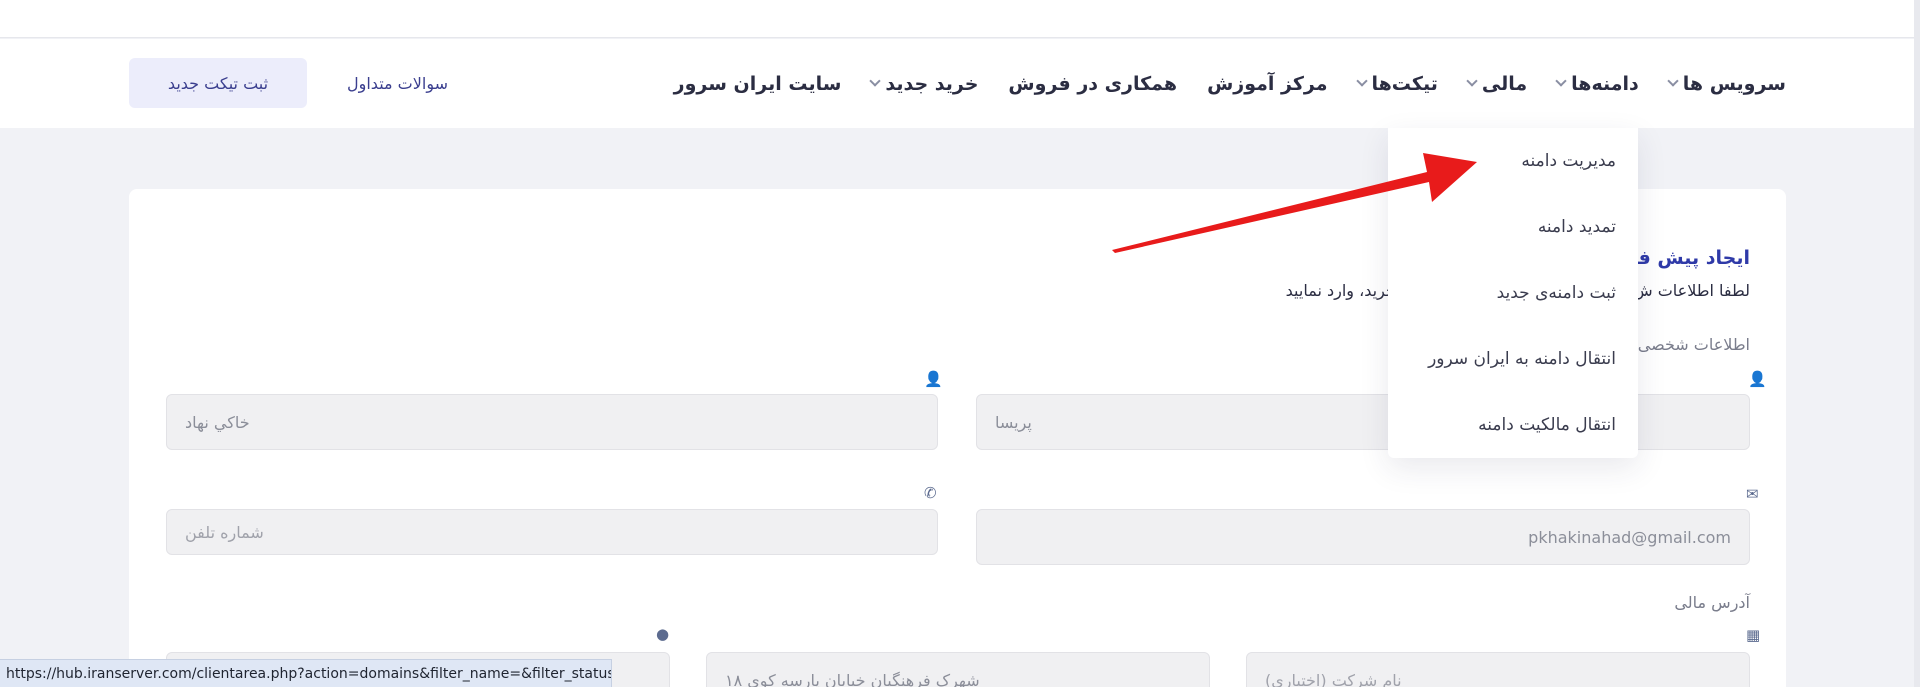  What do you see at coordinates (552, 422) in the screenshot?
I see `last-name-field: خاکي نهاد` at bounding box center [552, 422].